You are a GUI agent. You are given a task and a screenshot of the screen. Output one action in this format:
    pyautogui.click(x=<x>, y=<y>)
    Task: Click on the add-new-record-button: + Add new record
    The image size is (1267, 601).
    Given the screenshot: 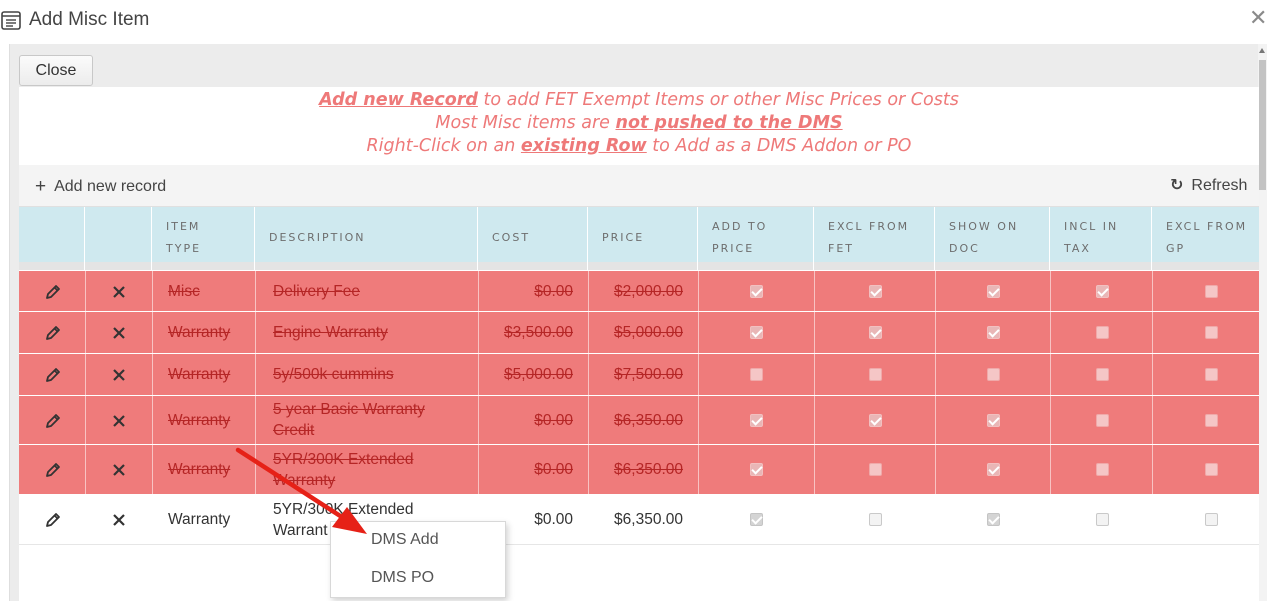 What is the action you would take?
    pyautogui.click(x=100, y=186)
    